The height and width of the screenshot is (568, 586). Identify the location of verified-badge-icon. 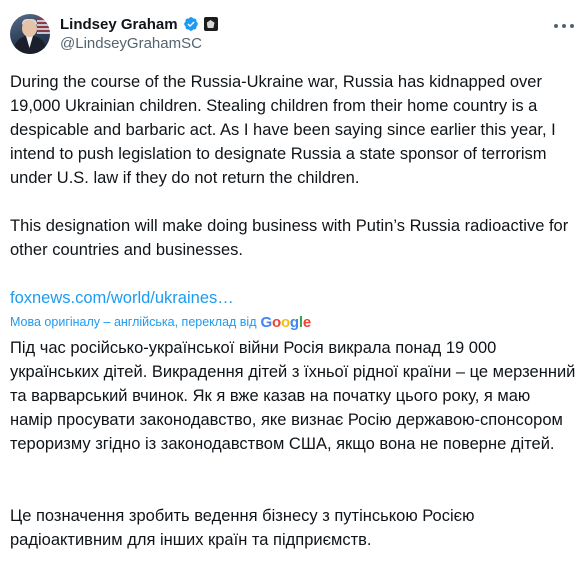
(190, 24).